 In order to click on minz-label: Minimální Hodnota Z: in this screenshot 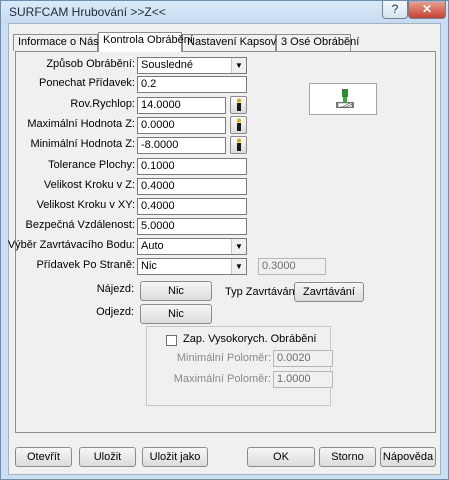, I will do `click(82, 144)`.